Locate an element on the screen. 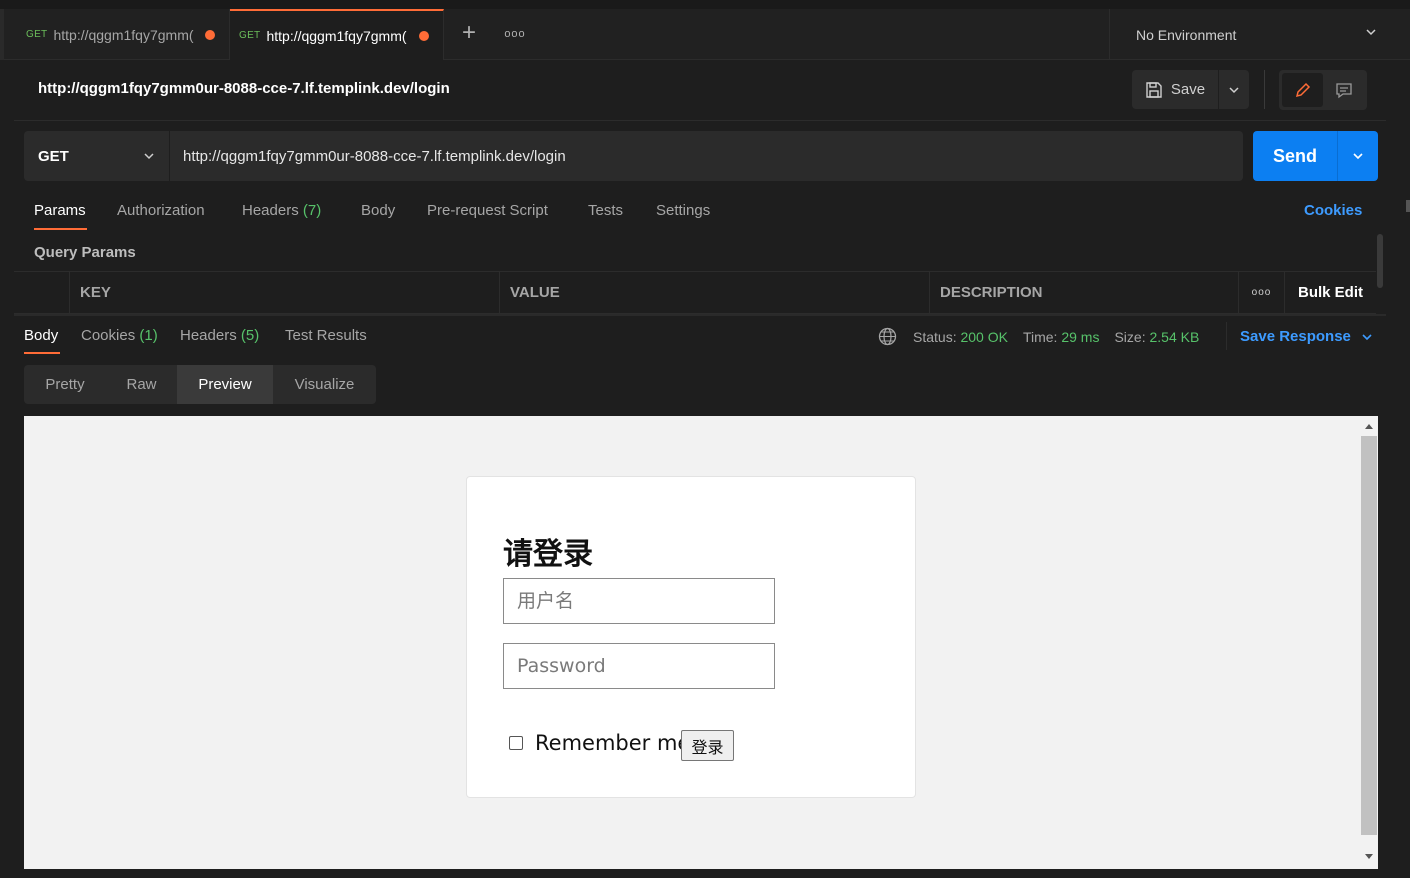 This screenshot has height=878, width=1410. tab-prerequest-script: Pre-request Script is located at coordinates (487, 210).